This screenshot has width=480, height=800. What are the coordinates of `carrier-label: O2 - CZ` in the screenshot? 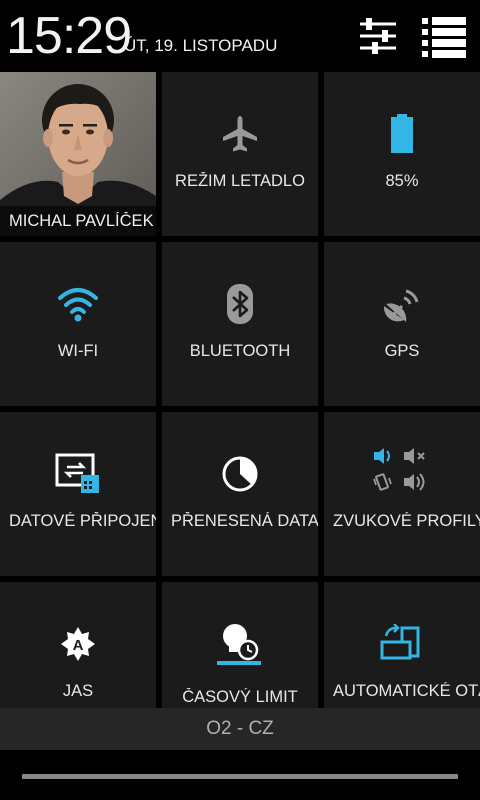 It's located at (240, 728).